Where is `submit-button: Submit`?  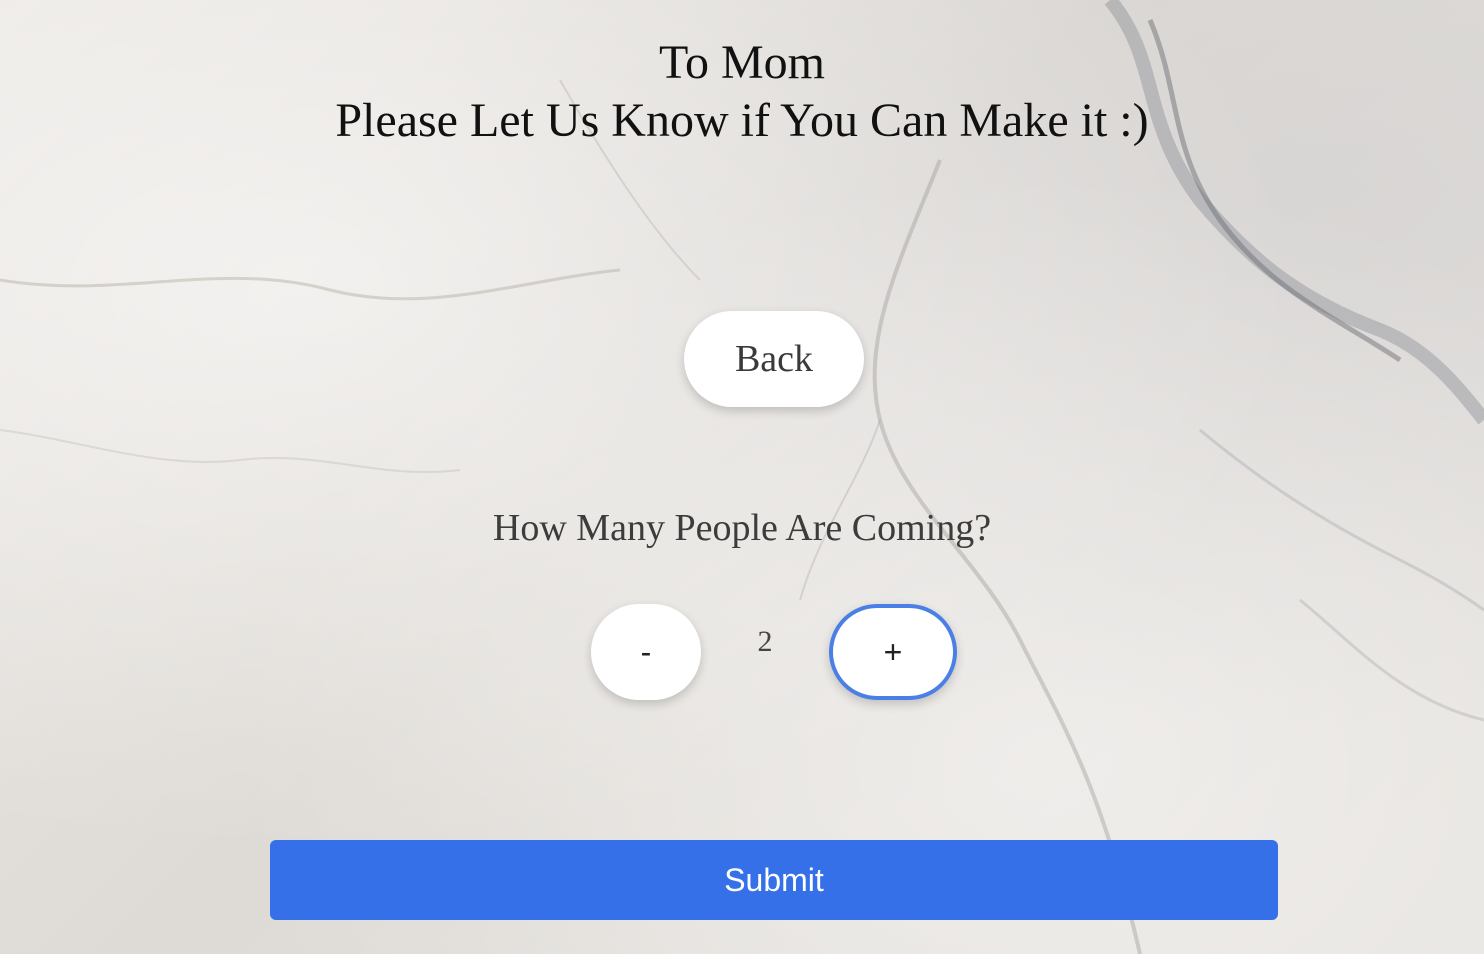 submit-button: Submit is located at coordinates (774, 880).